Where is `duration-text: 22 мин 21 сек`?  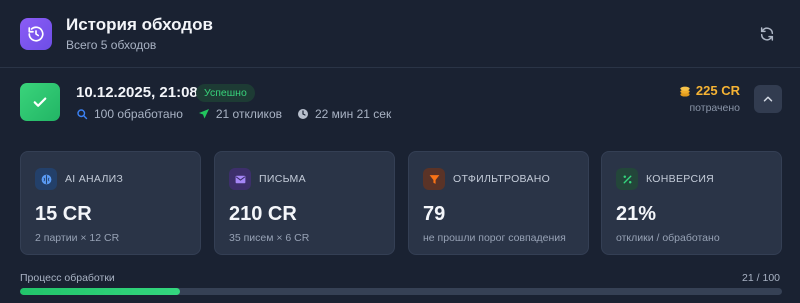
duration-text: 22 мин 21 сек is located at coordinates (353, 114).